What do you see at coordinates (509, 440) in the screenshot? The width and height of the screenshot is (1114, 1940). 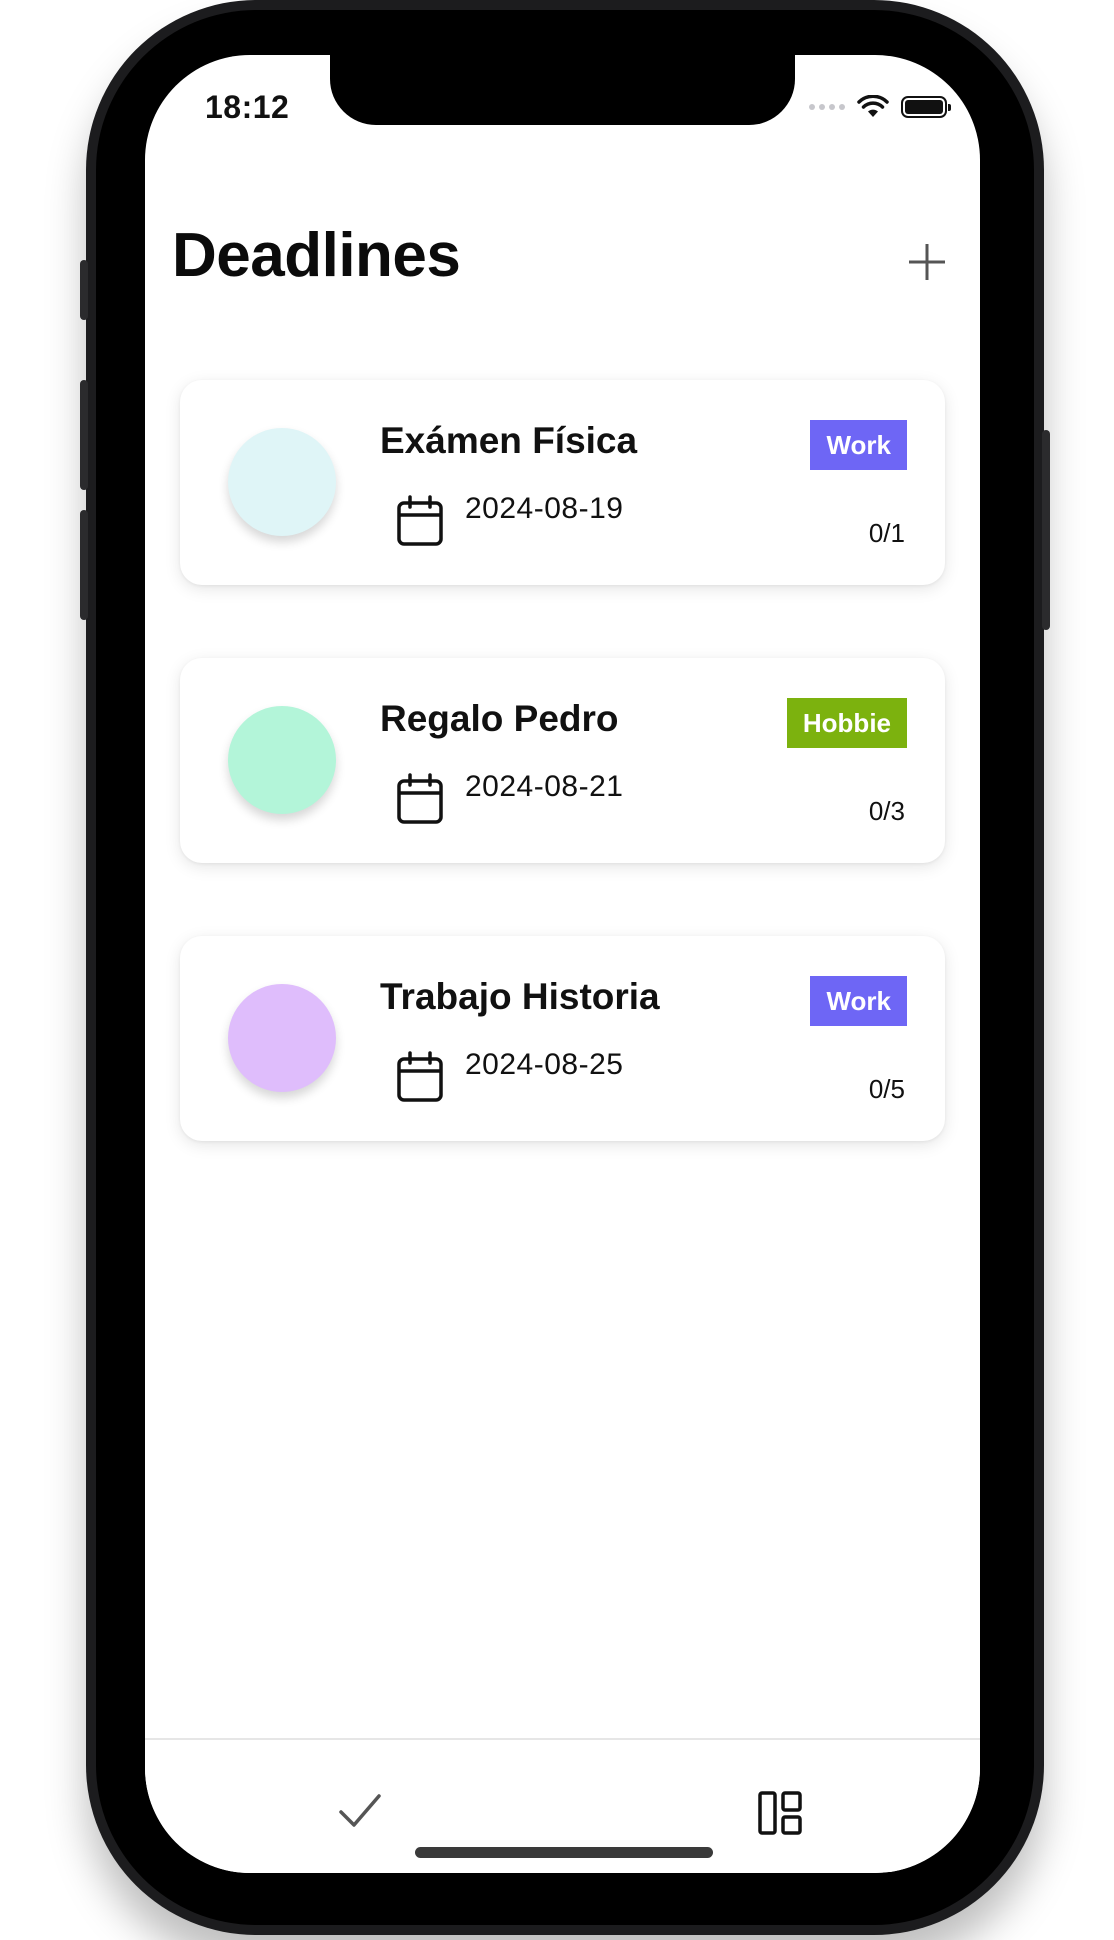 I see `deadline-title: Exámen Física` at bounding box center [509, 440].